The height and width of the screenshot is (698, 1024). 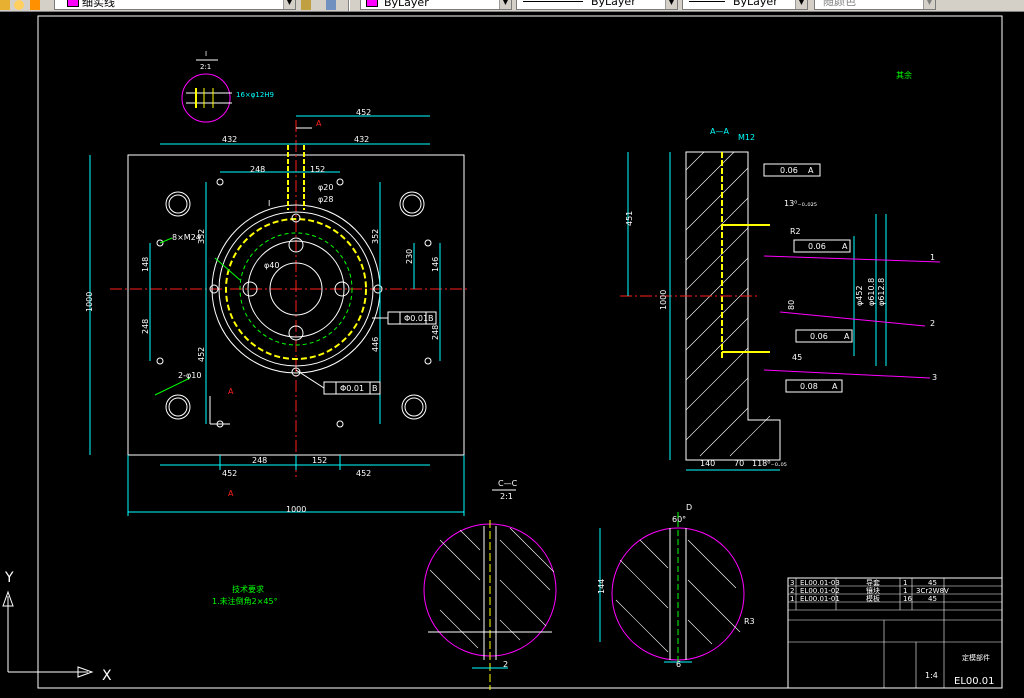 I want to click on dim-text-45: 45, so click(x=797, y=357).